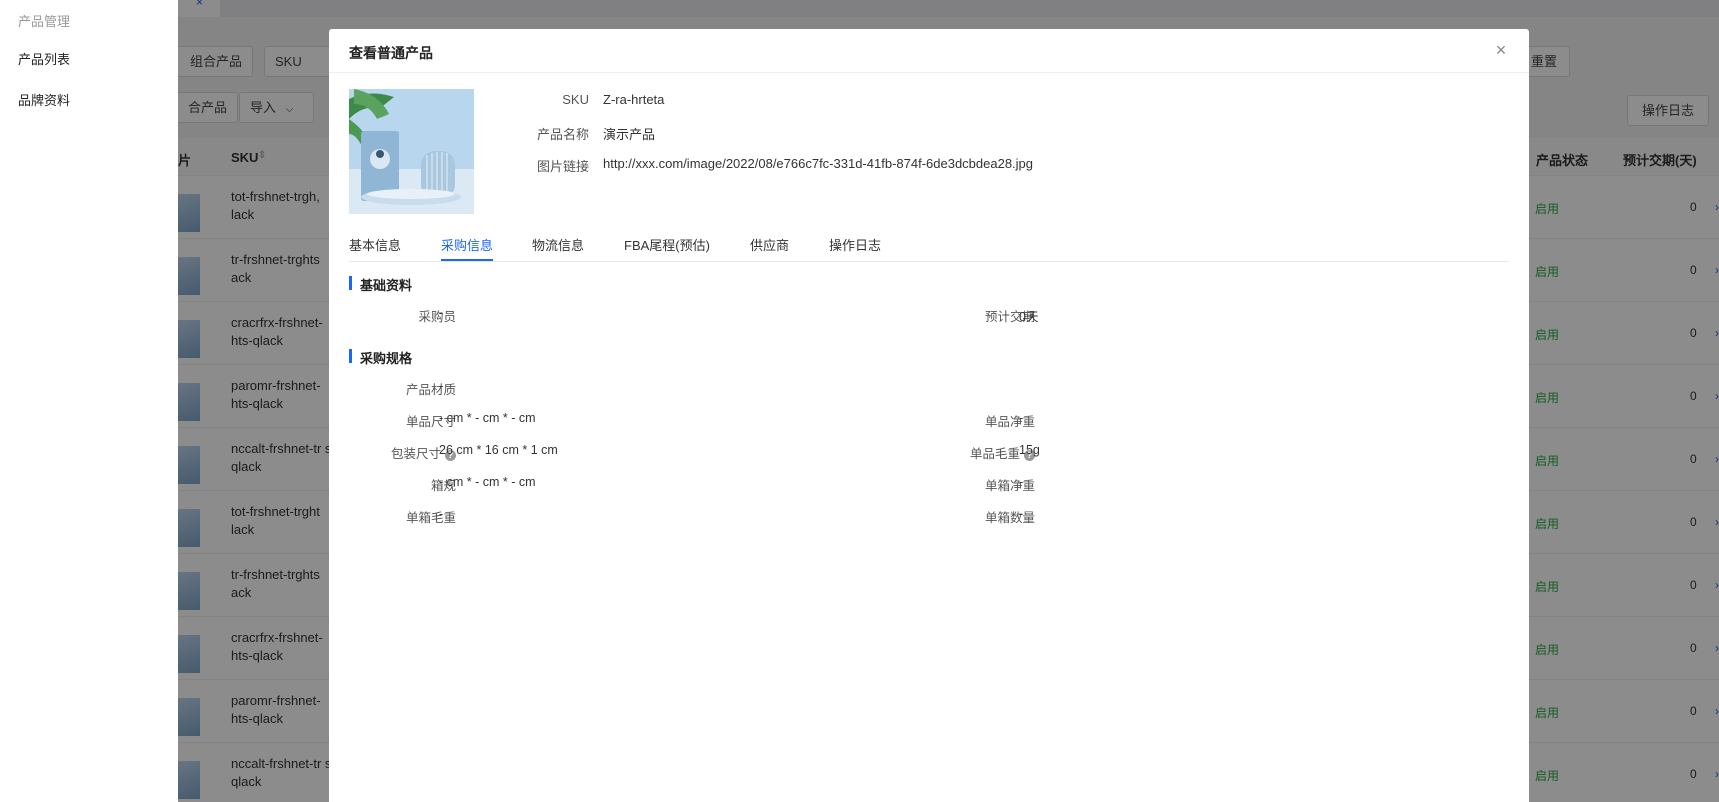 The height and width of the screenshot is (802, 1719). Describe the element at coordinates (1009, 422) in the screenshot. I see `unit-net-label: 单品净重` at that location.